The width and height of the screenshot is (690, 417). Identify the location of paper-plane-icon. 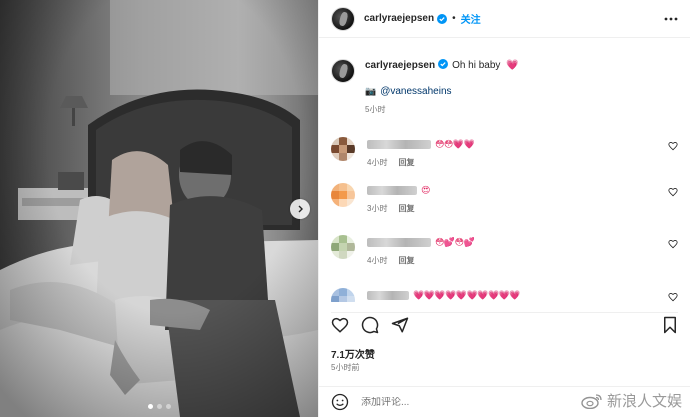
(400, 324).